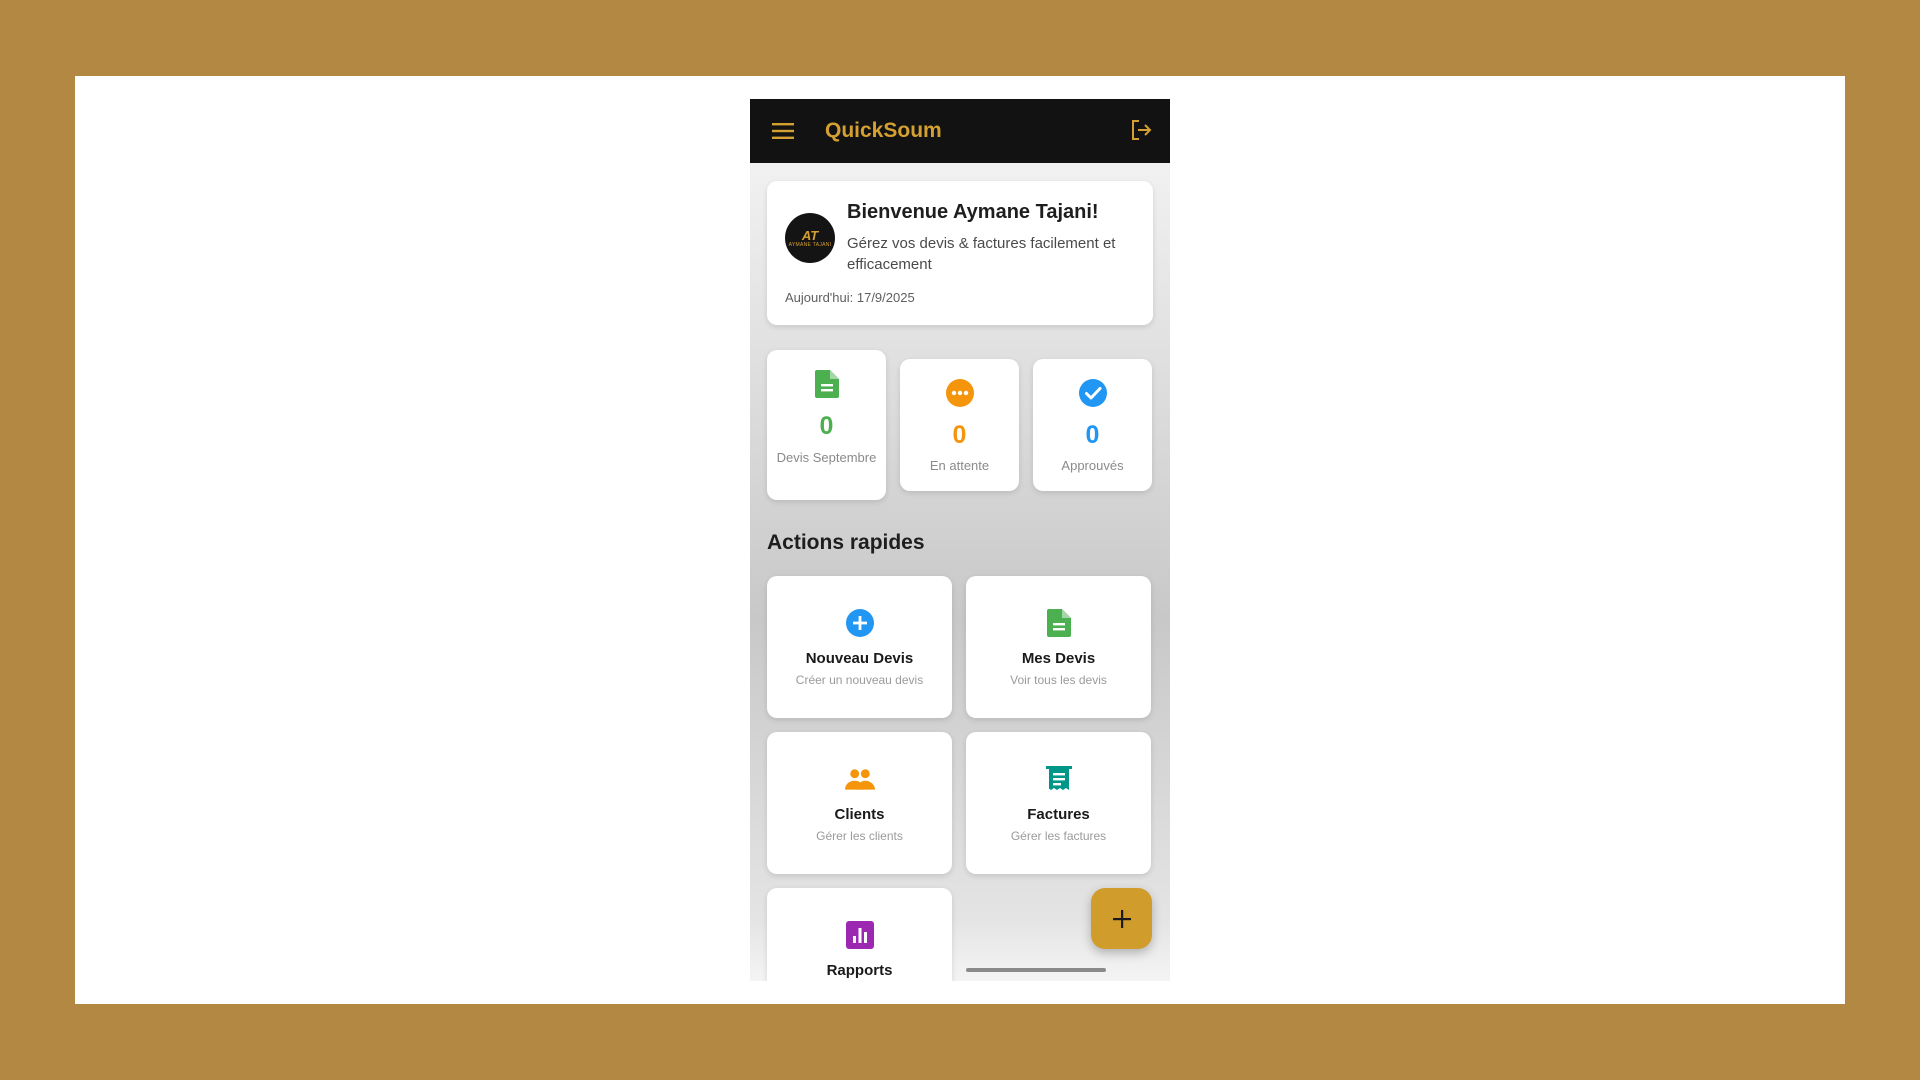 This screenshot has width=1920, height=1080. I want to click on action-title: Rapports, so click(859, 970).